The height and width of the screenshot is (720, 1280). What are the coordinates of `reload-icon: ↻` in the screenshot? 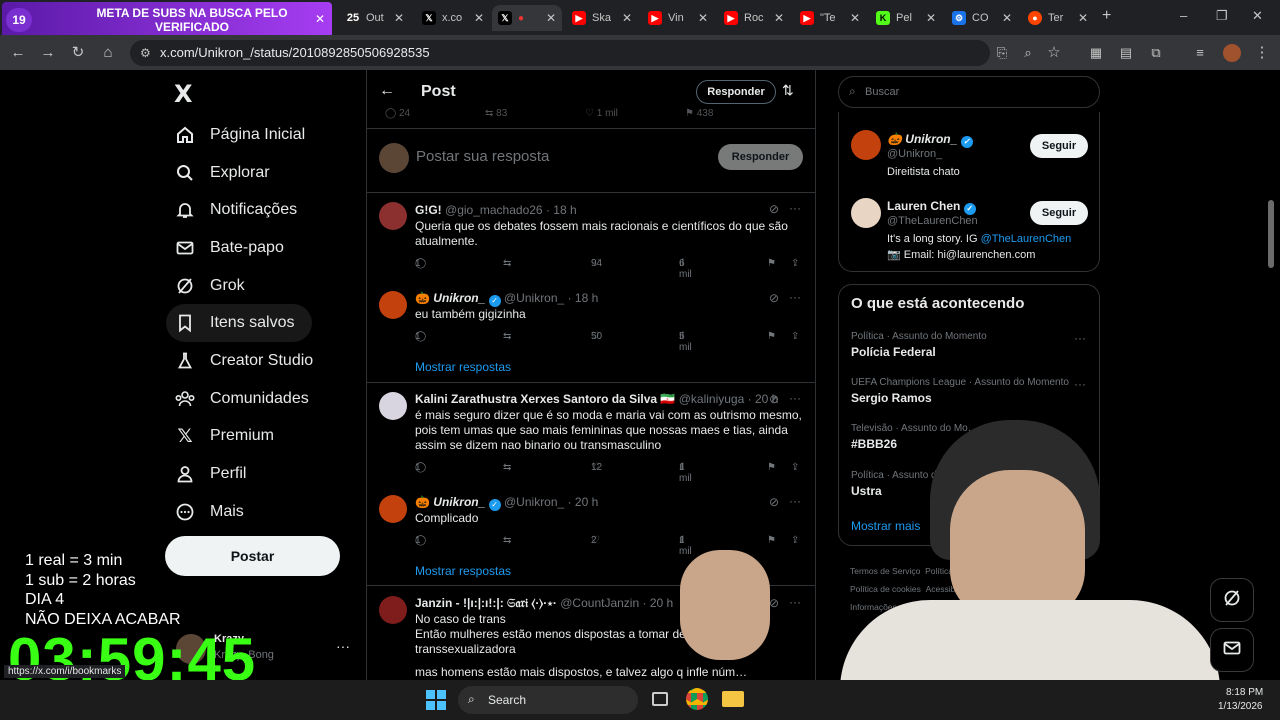 It's located at (78, 53).